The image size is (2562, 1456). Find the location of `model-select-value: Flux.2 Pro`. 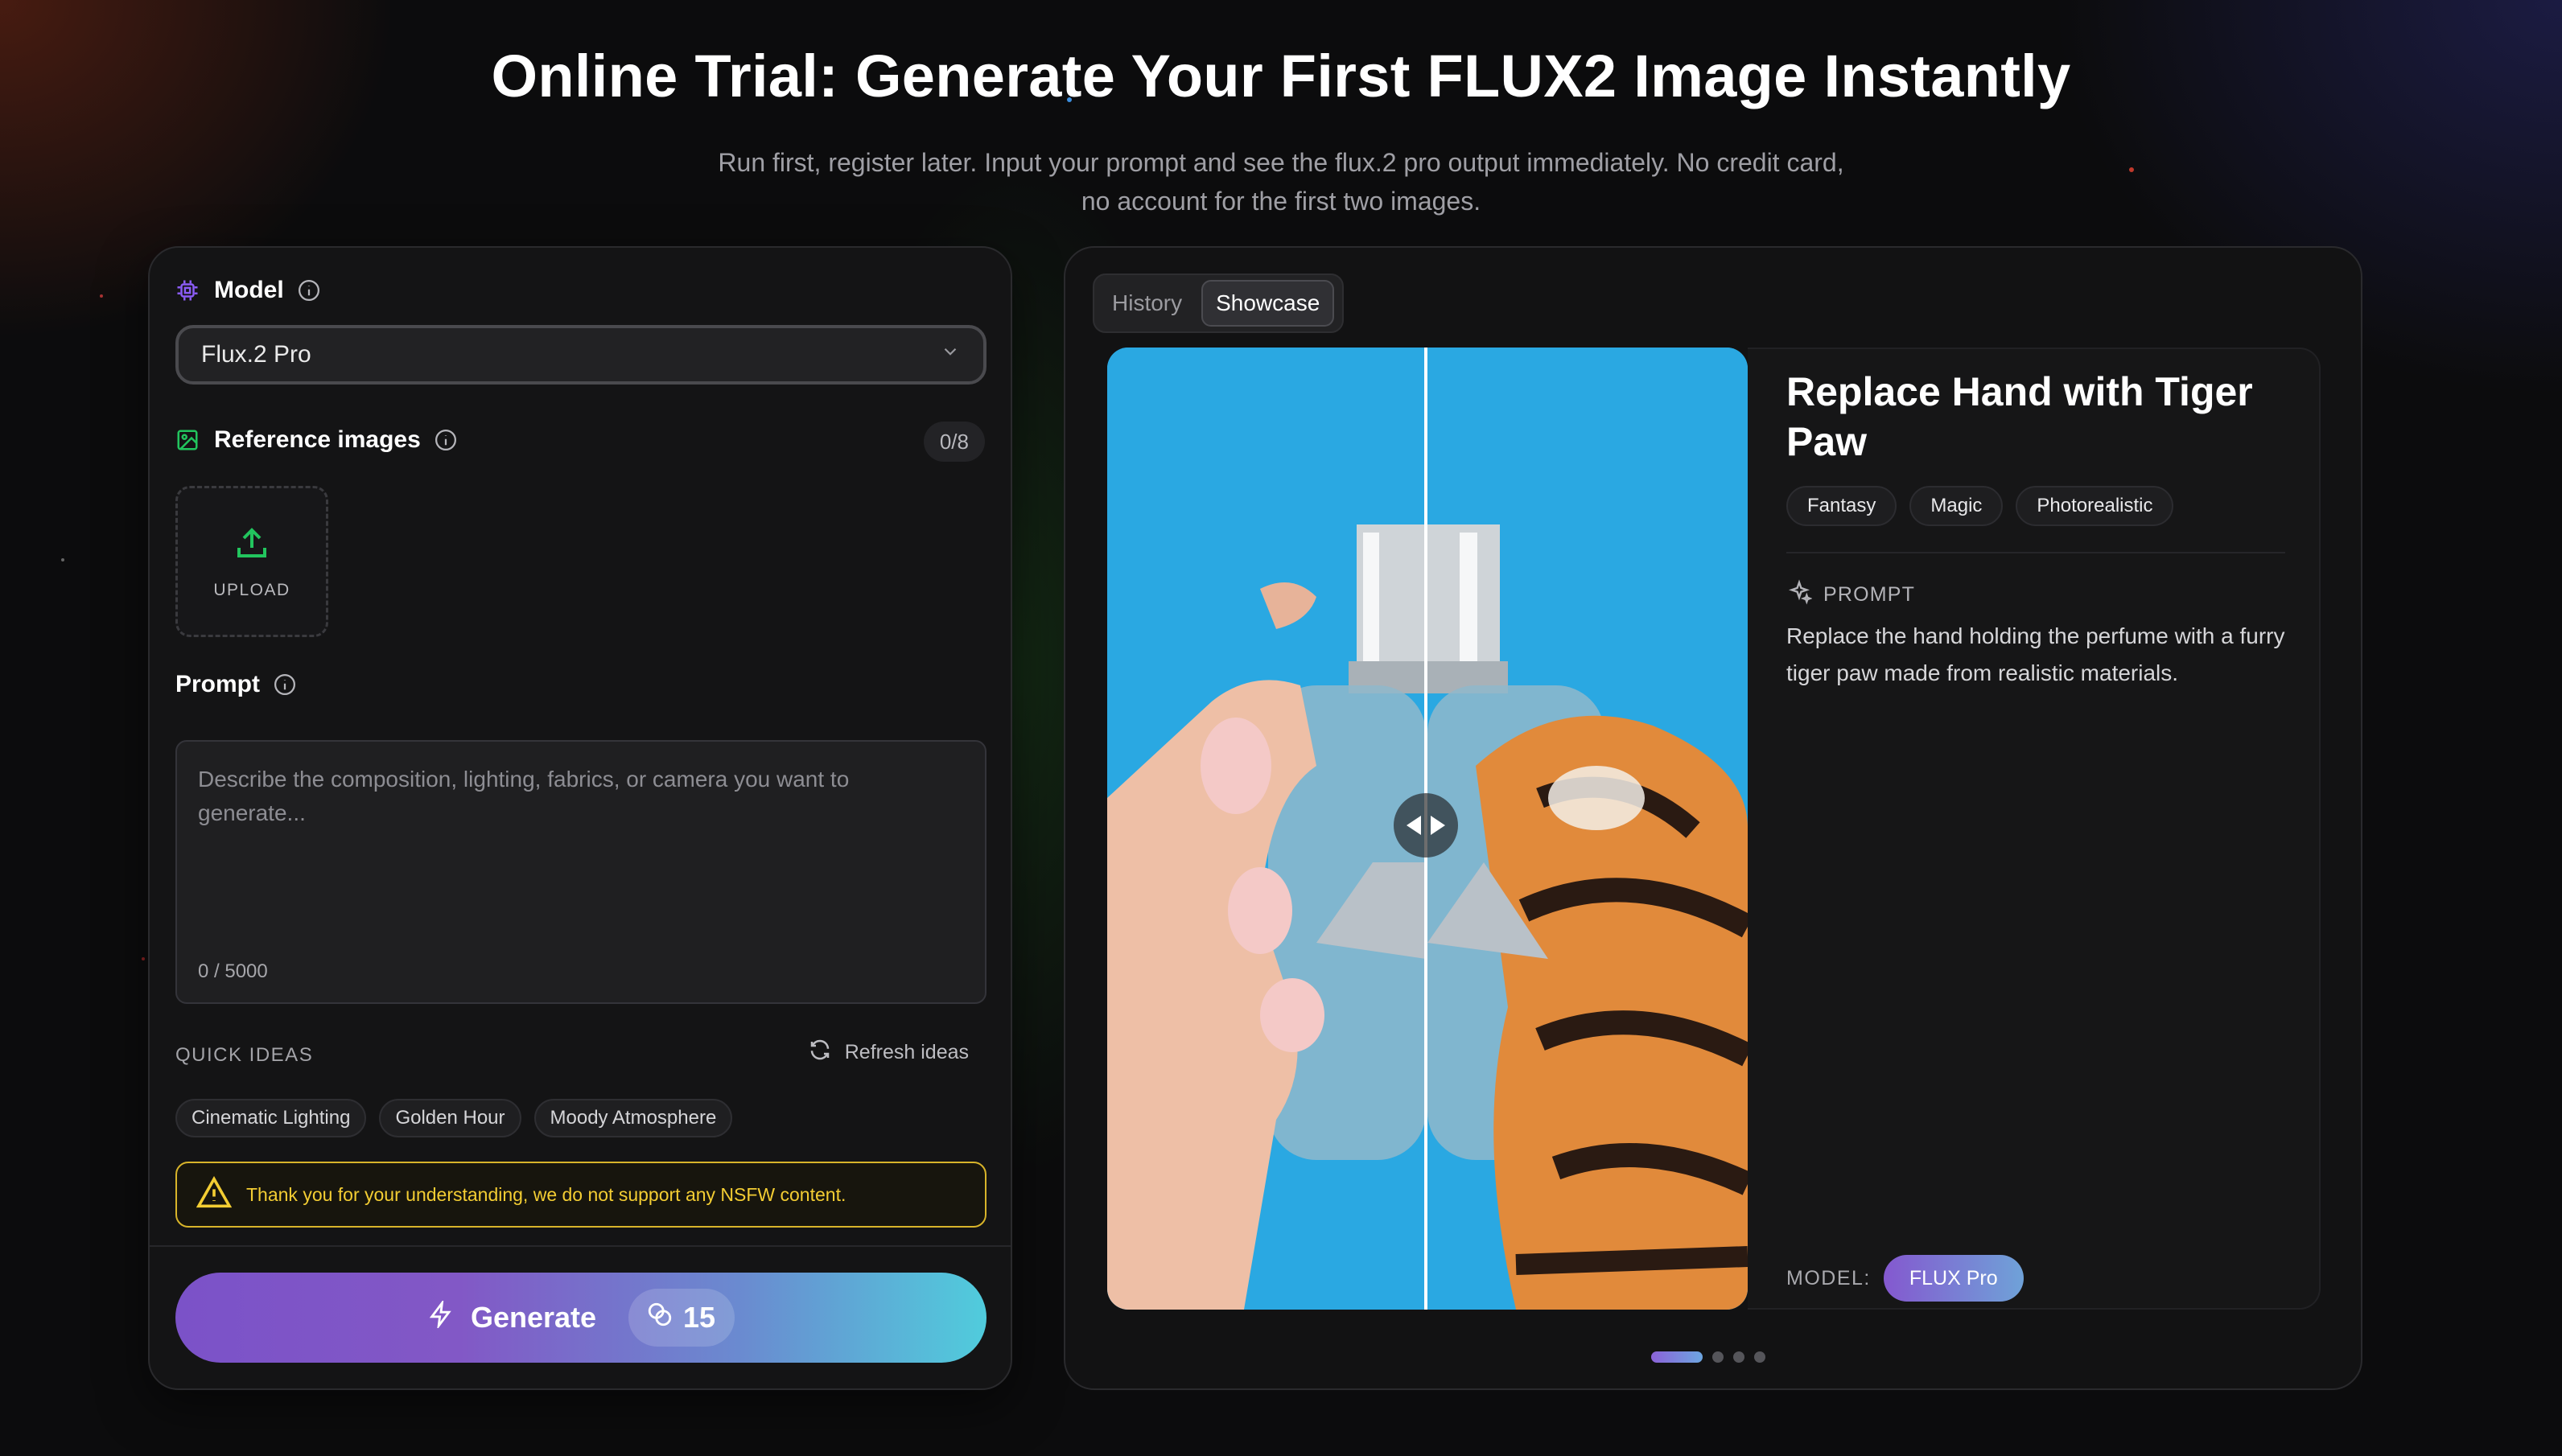

model-select-value: Flux.2 Pro is located at coordinates (256, 354).